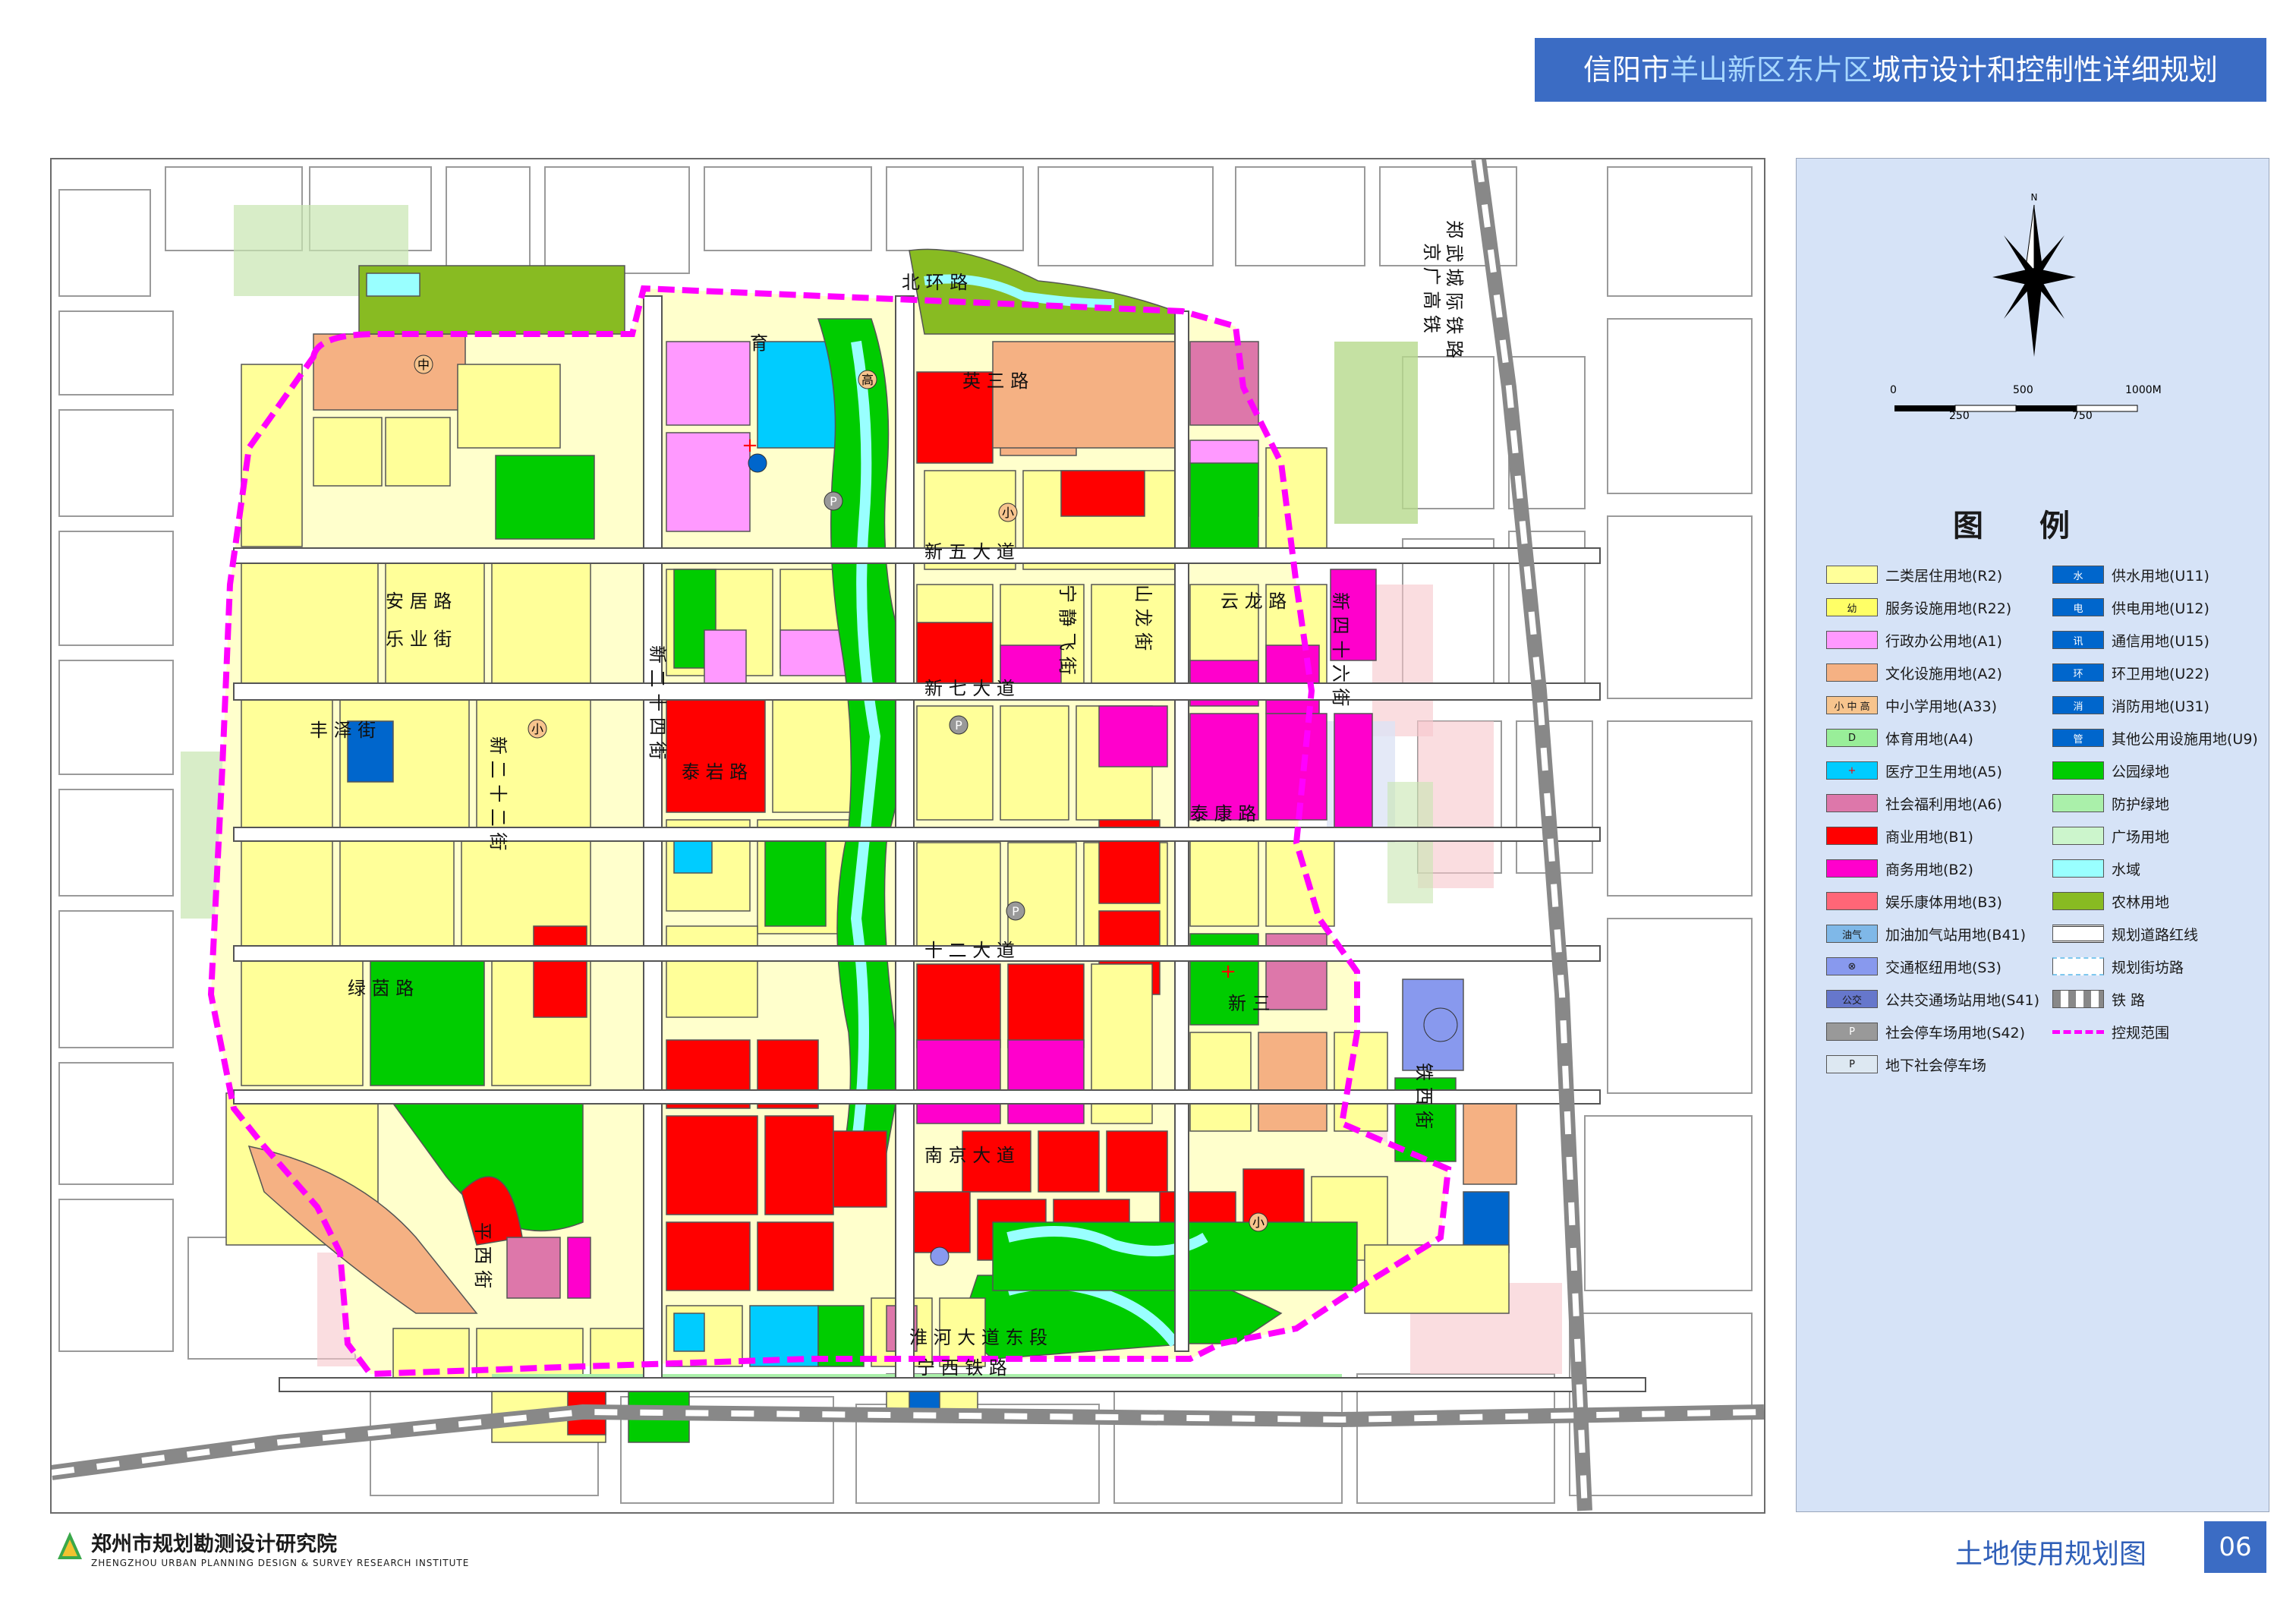  What do you see at coordinates (2235, 1547) in the screenshot?
I see `page-number: 06` at bounding box center [2235, 1547].